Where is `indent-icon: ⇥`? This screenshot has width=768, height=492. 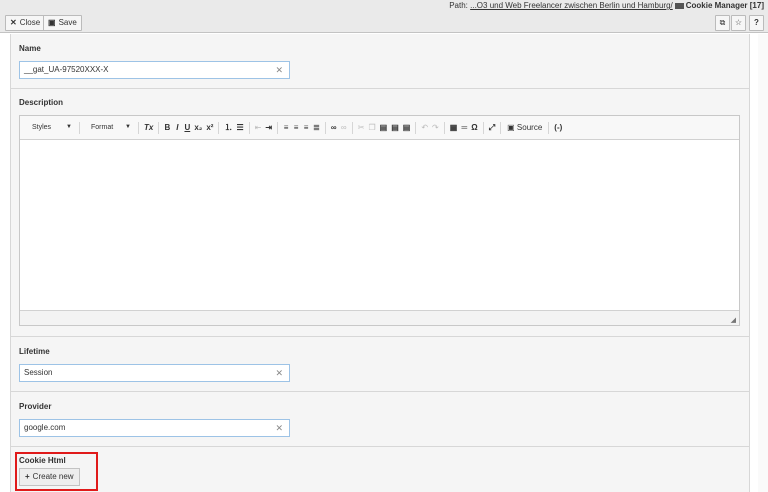
indent-icon: ⇥ is located at coordinates (268, 127).